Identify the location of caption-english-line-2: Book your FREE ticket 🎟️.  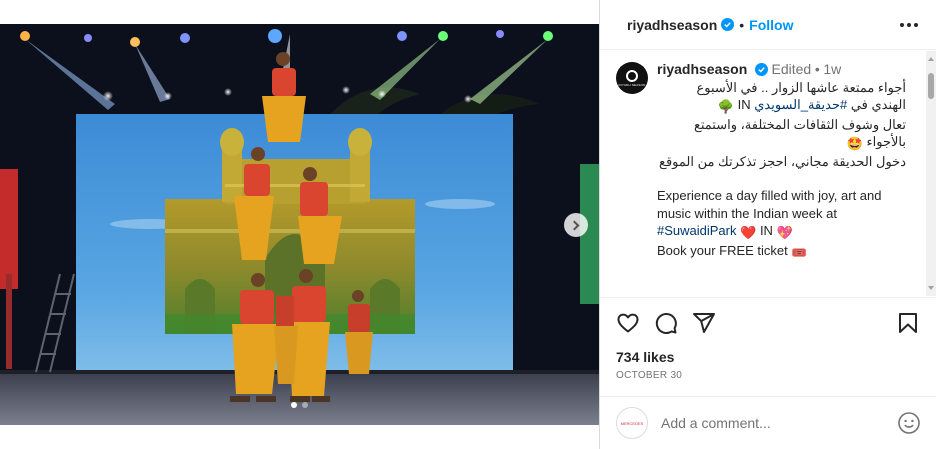
(781, 252).